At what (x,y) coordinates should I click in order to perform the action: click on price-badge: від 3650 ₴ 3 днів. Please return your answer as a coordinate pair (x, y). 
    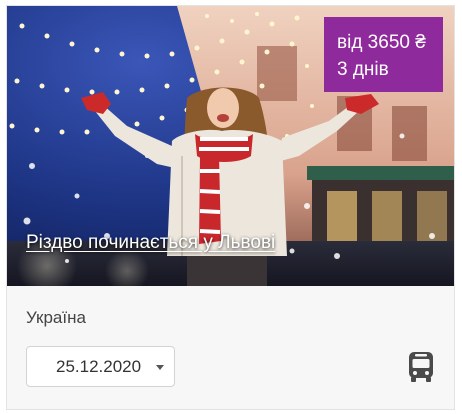
    Looking at the image, I should click on (383, 54).